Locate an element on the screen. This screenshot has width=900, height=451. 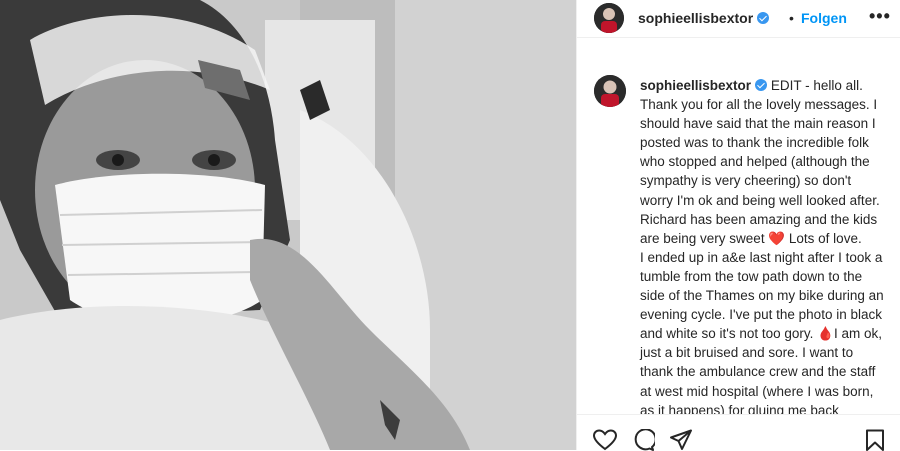
caption-username: sophieellisbextor is located at coordinates (704, 85).